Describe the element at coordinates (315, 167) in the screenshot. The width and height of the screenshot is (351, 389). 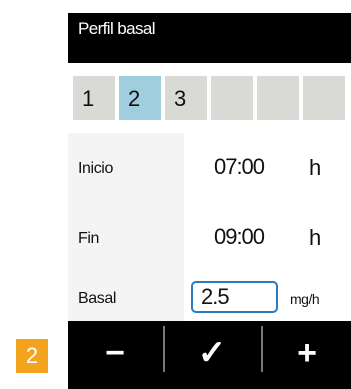
I see `start-unit: h` at that location.